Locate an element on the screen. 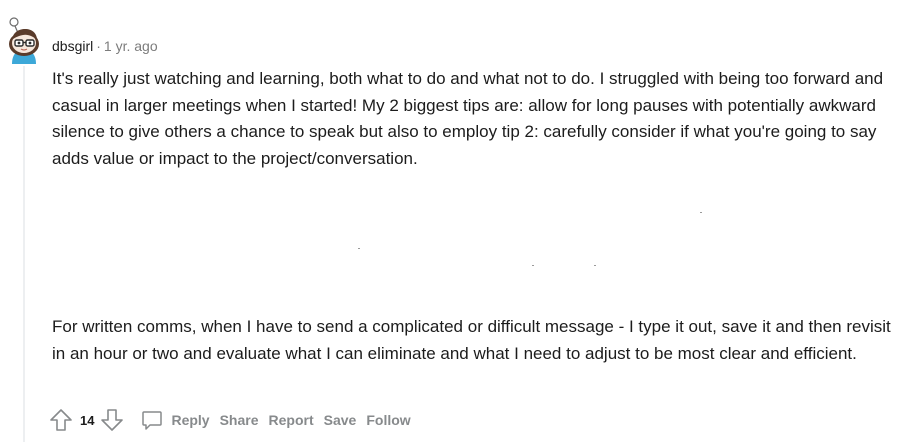 The width and height of the screenshot is (912, 442). comment-meta: dbsgirl · 1 yr. ago is located at coordinates (105, 46).